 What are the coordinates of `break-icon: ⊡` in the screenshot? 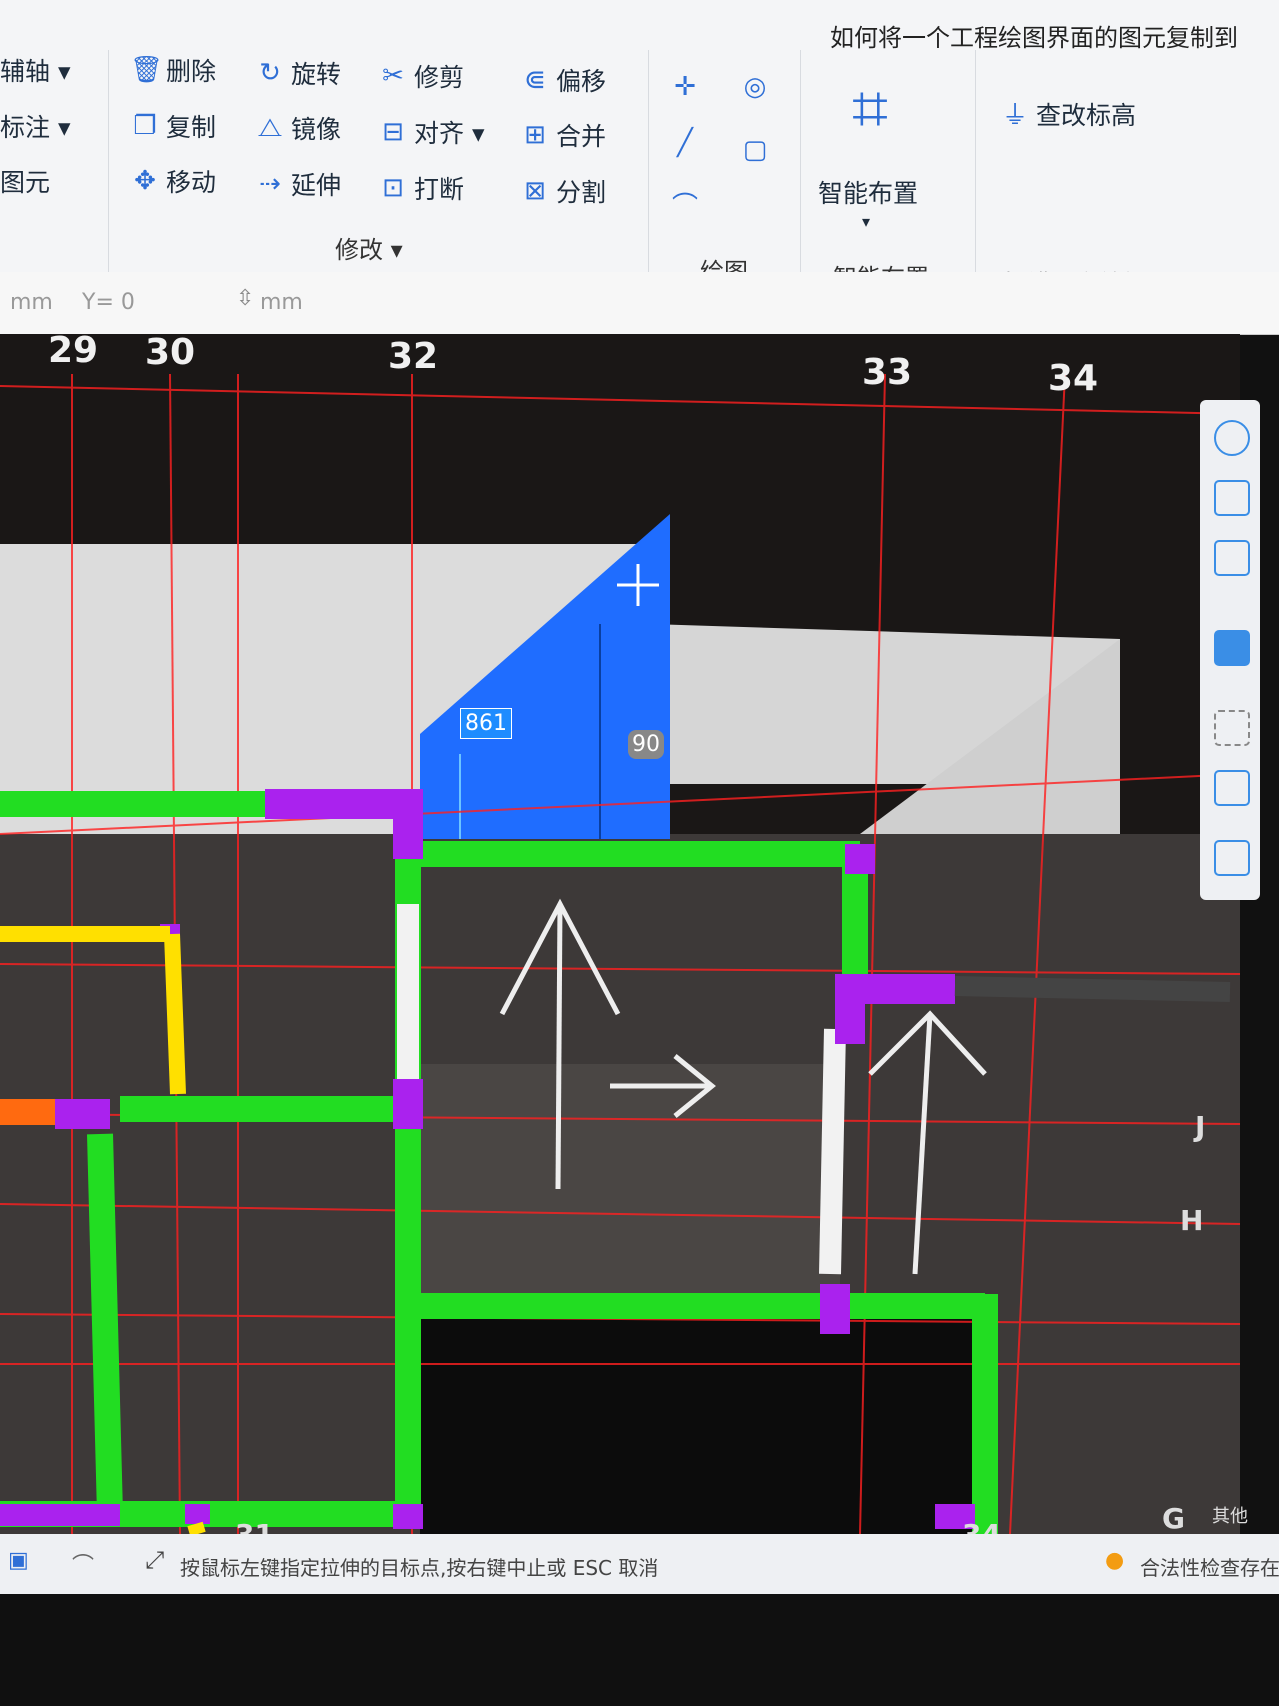 It's located at (393, 188).